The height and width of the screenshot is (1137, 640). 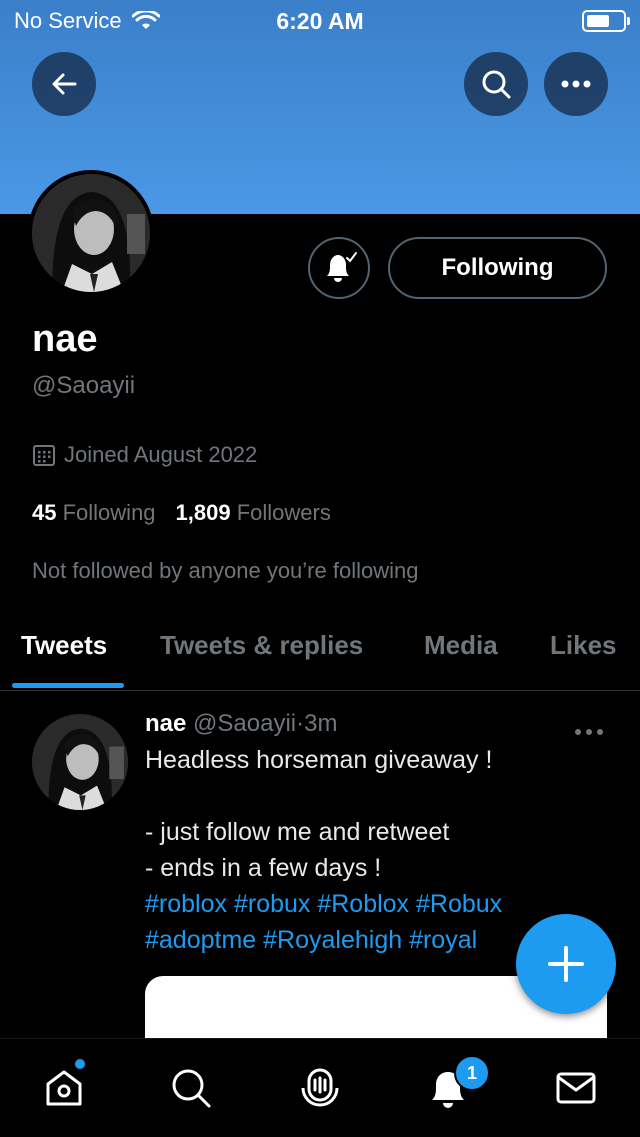 What do you see at coordinates (497, 268) in the screenshot?
I see `following-button: Following` at bounding box center [497, 268].